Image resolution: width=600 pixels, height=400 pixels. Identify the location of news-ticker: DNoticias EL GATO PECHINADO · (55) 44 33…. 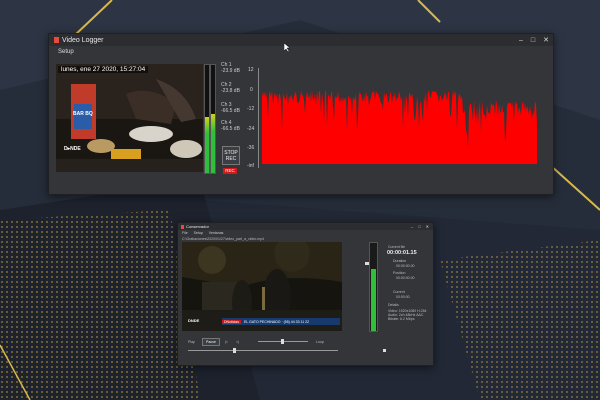
(281, 321).